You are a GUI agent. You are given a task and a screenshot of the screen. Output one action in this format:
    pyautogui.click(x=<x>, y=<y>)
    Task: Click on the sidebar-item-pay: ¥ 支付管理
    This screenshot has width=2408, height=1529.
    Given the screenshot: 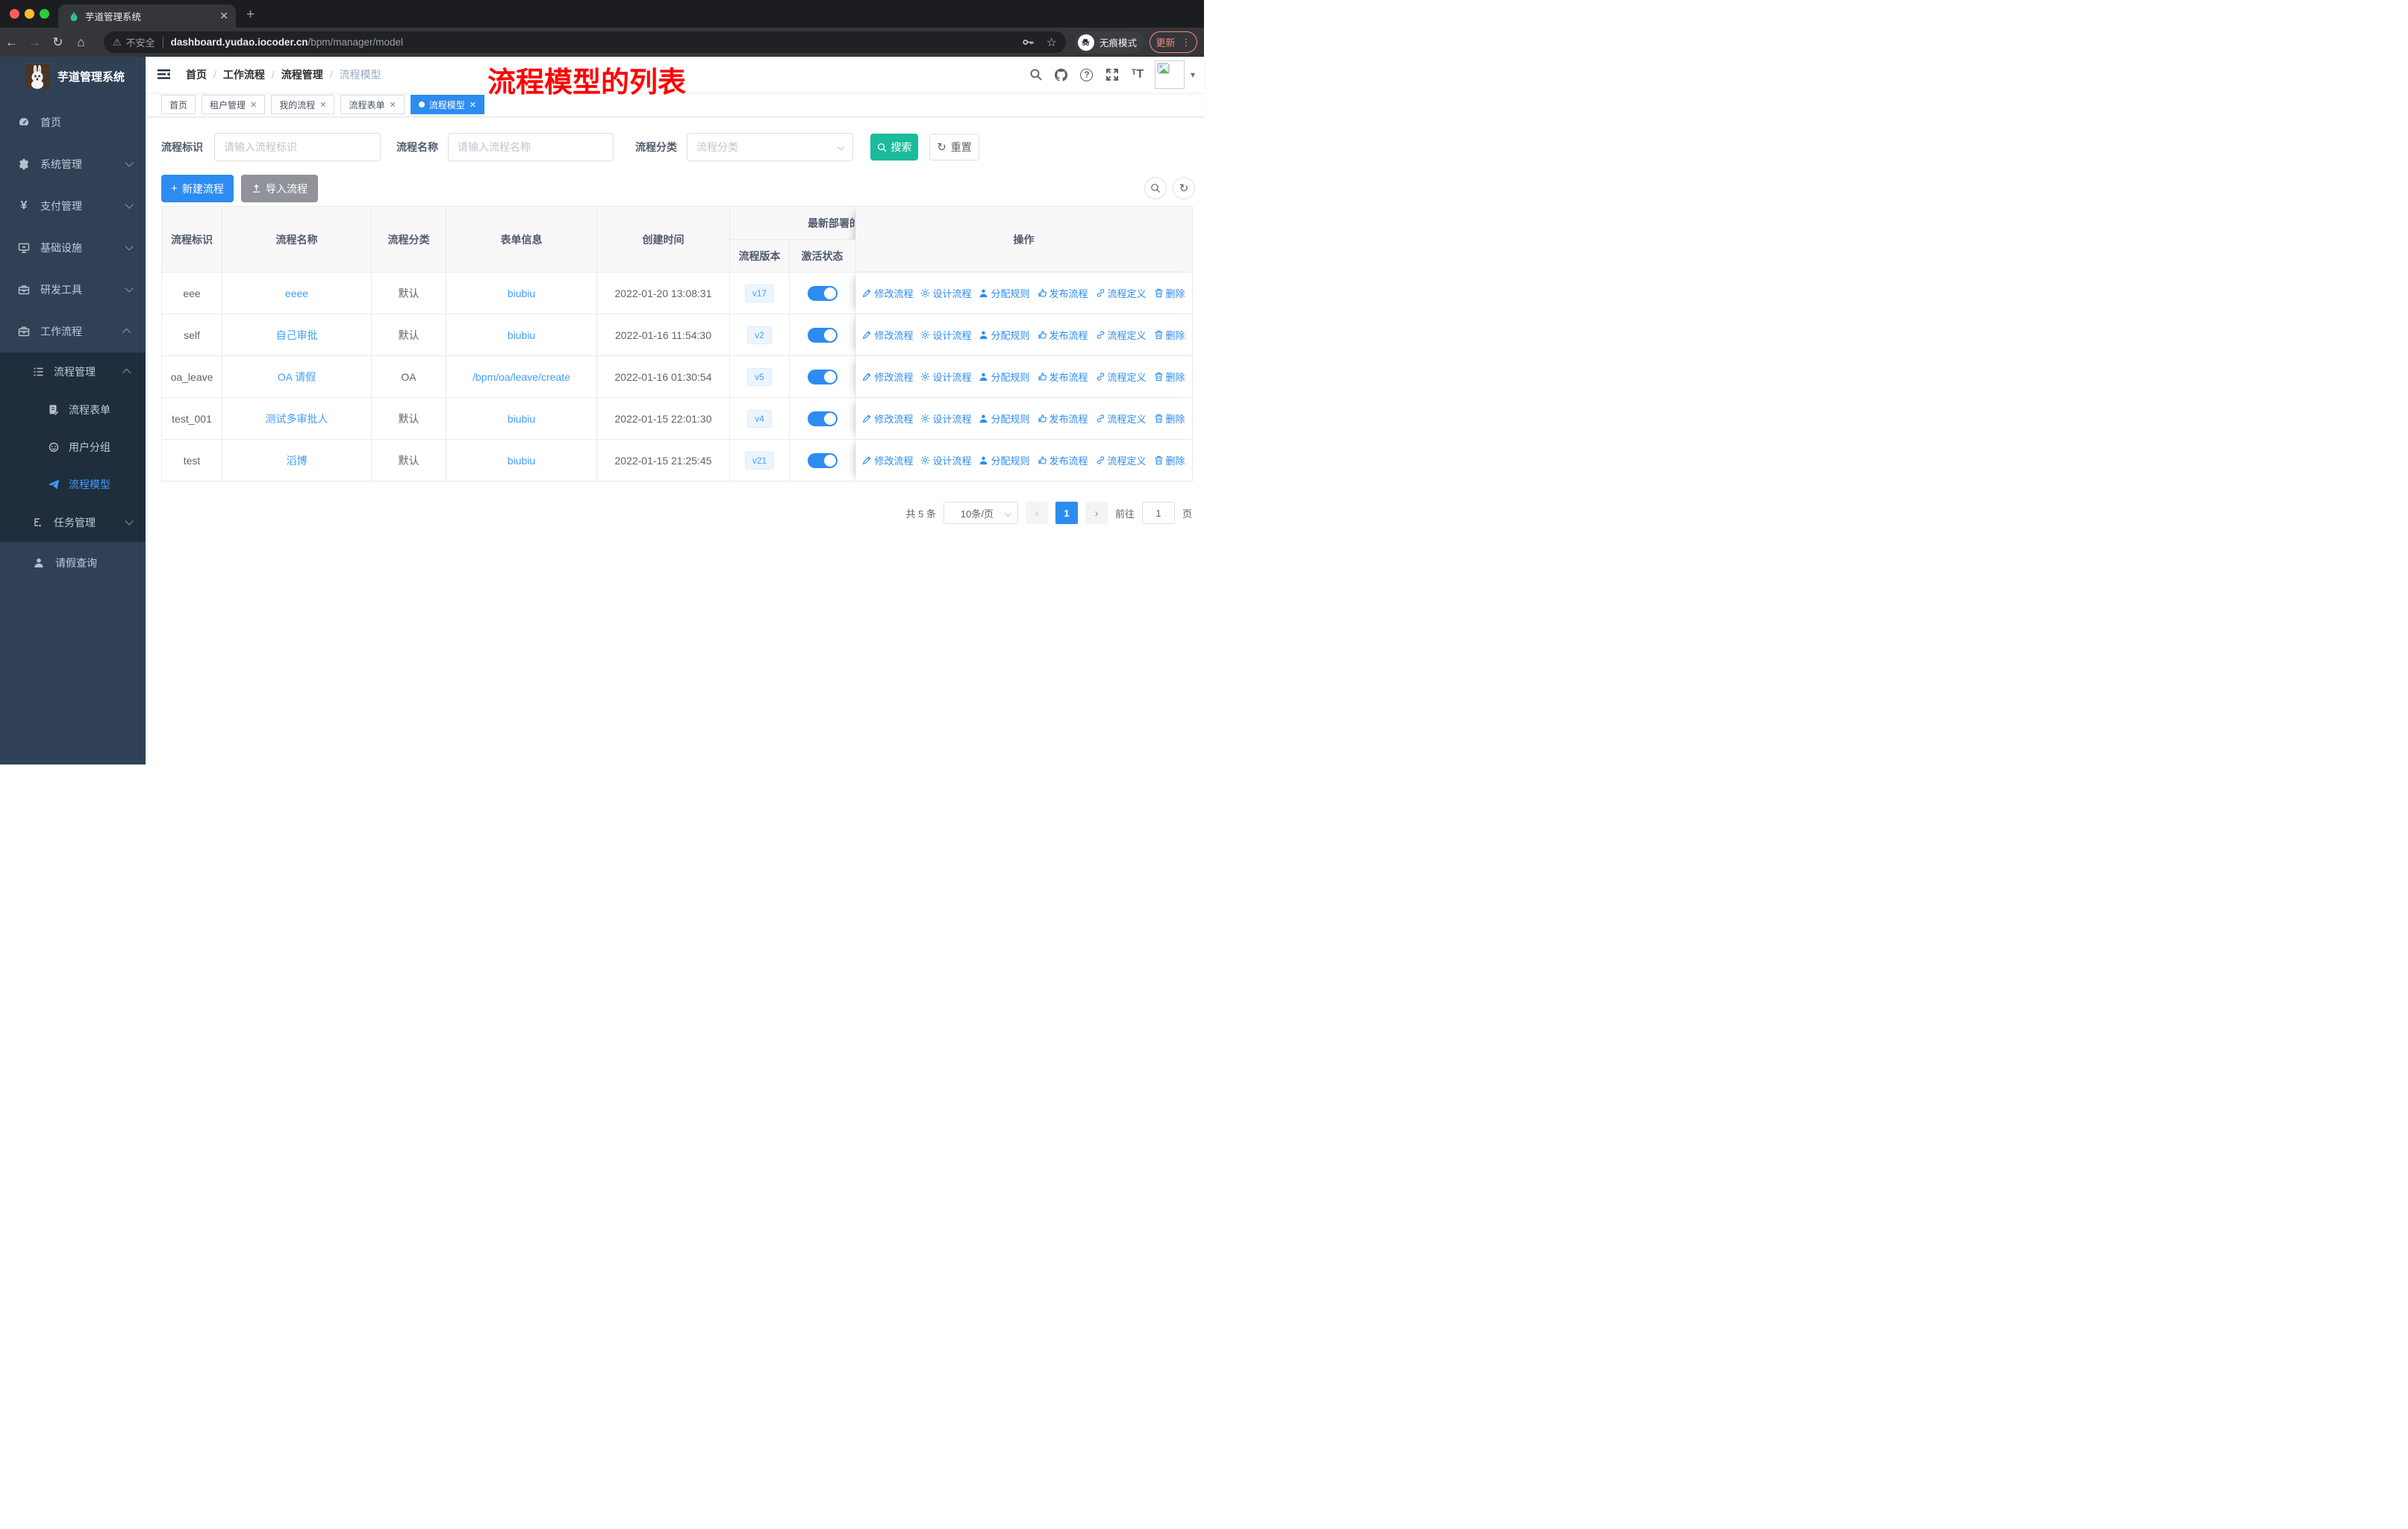 What is the action you would take?
    pyautogui.click(x=73, y=206)
    